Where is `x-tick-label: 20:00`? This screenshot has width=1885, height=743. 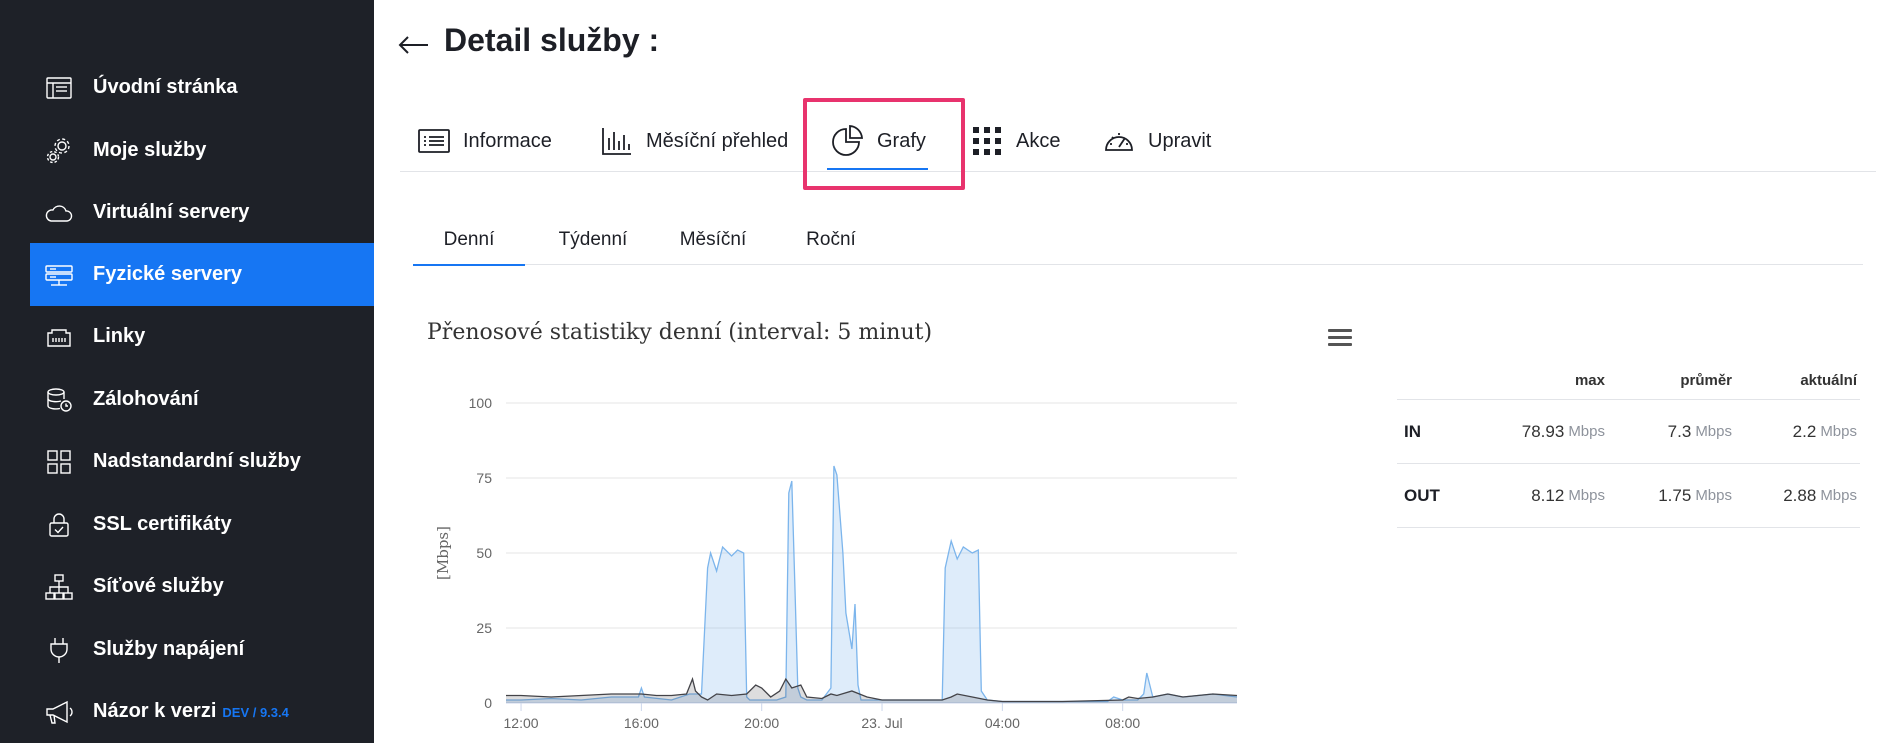 x-tick-label: 20:00 is located at coordinates (761, 723).